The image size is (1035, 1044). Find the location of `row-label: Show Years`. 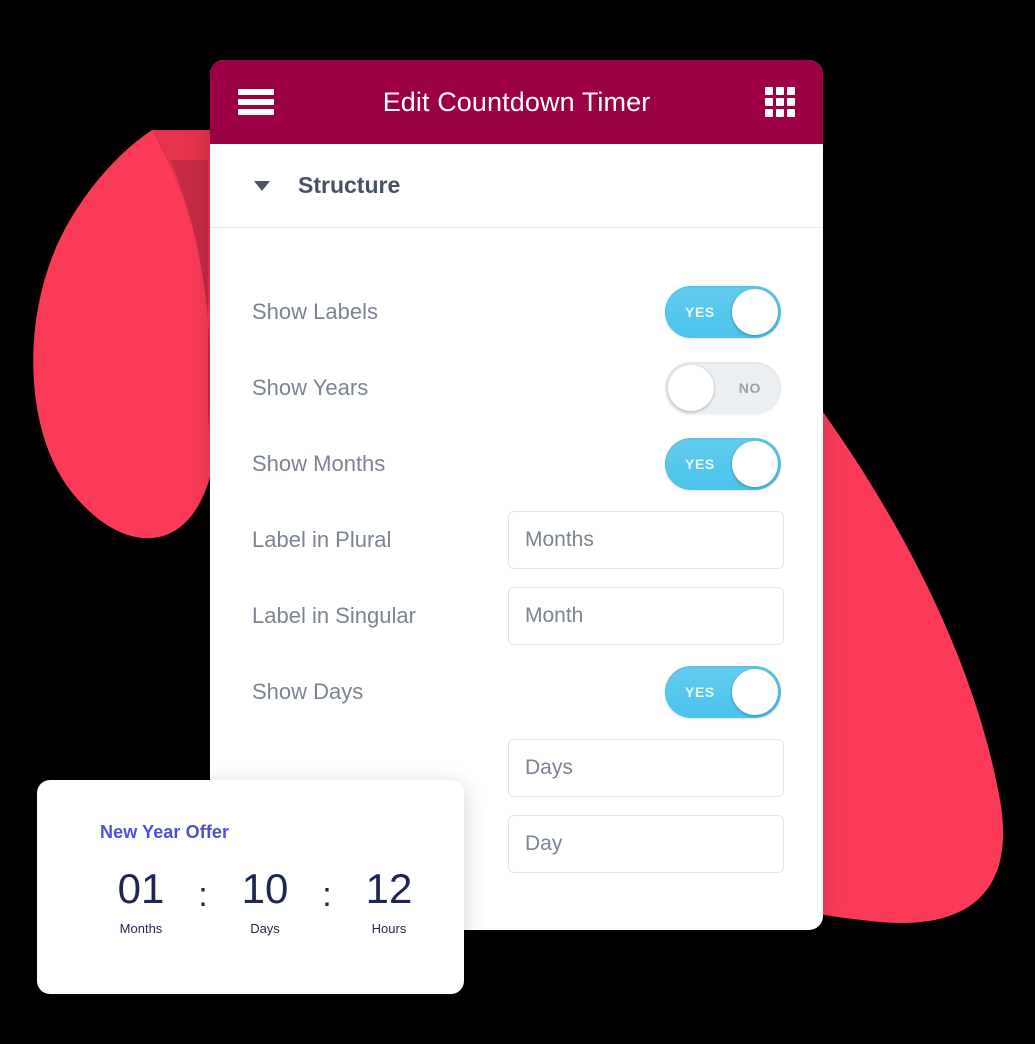

row-label: Show Years is located at coordinates (310, 387).